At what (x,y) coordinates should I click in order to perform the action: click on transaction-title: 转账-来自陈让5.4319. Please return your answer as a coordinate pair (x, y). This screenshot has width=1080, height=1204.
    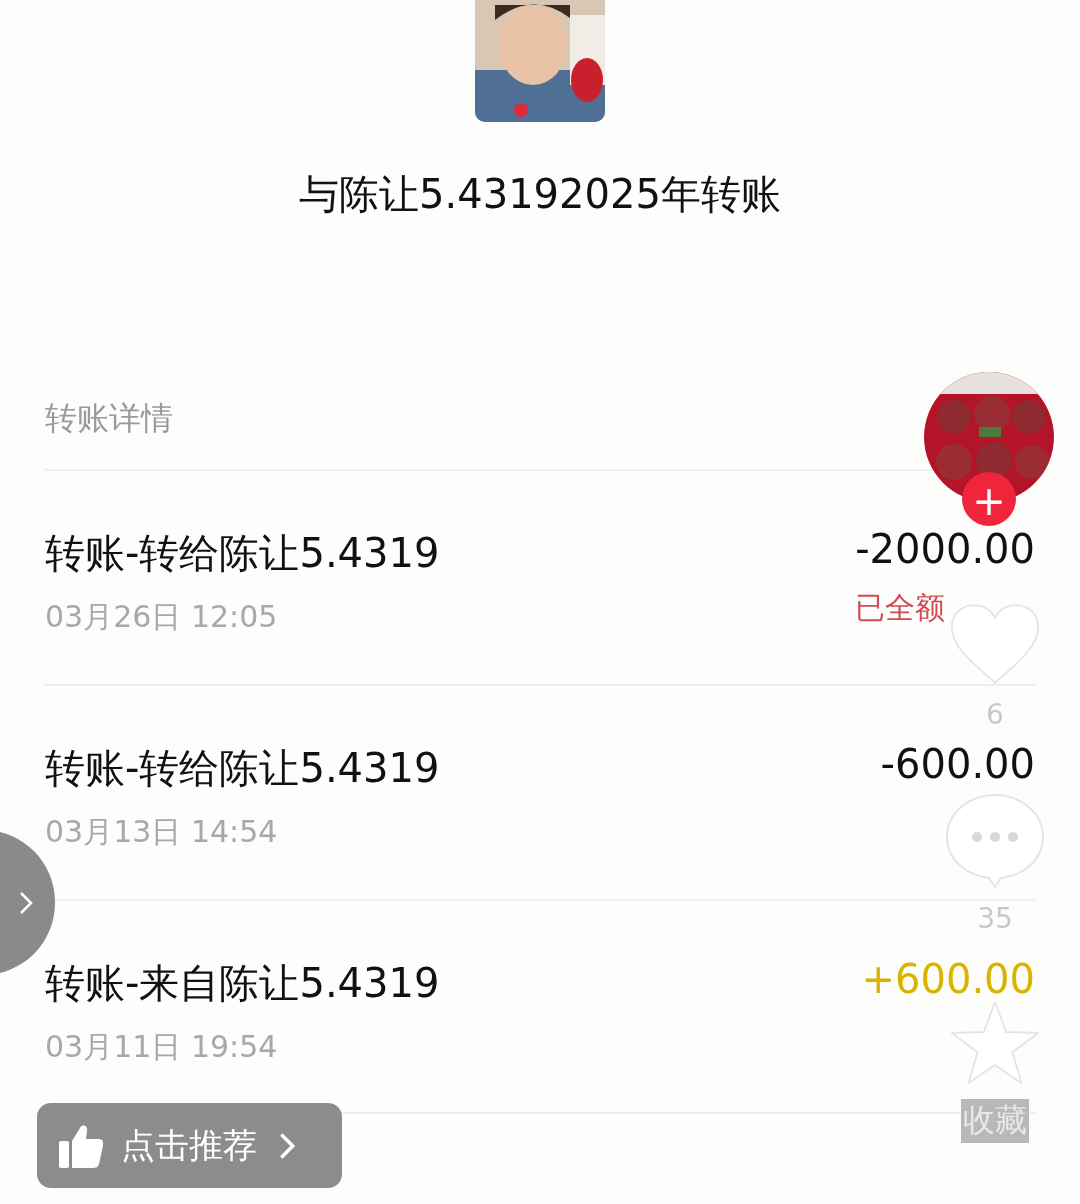
    Looking at the image, I should click on (242, 983).